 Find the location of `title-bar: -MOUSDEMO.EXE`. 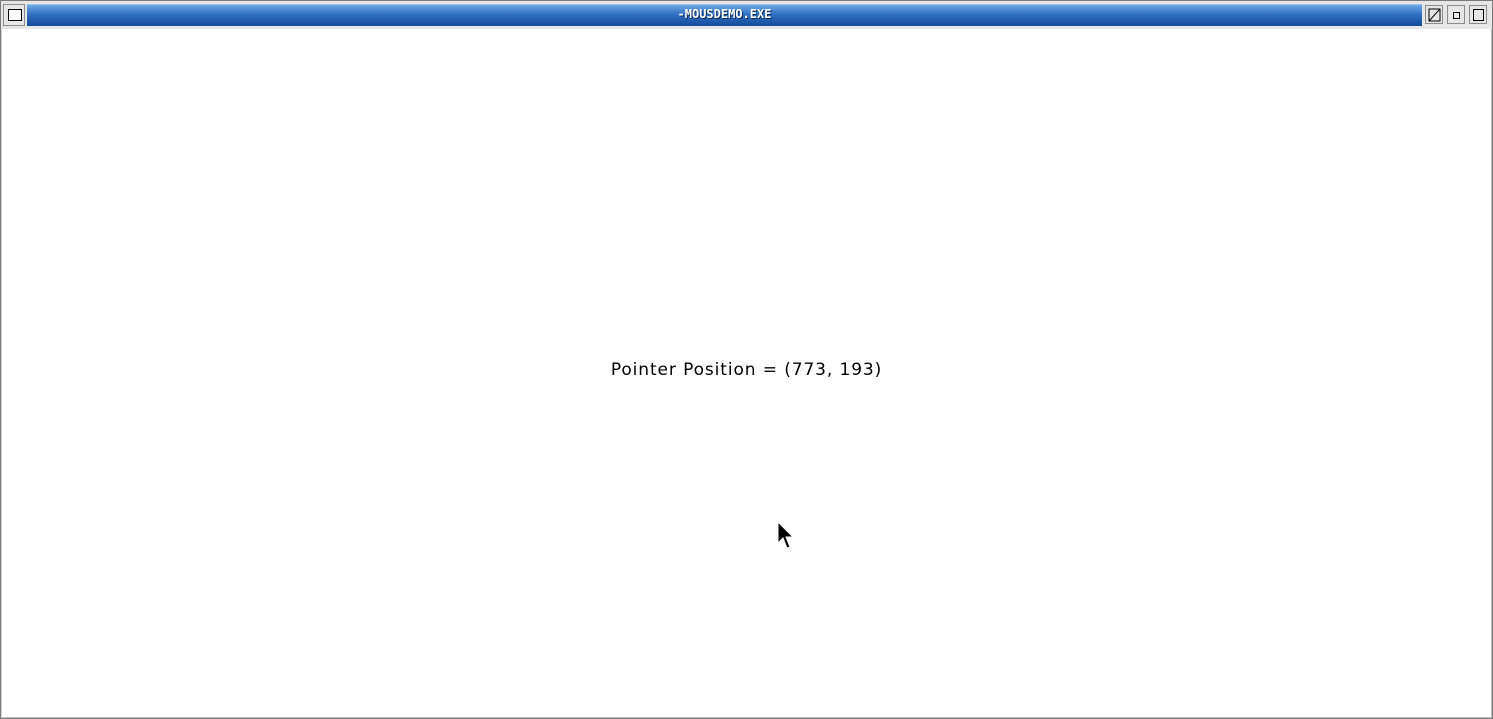

title-bar: -MOUSDEMO.EXE is located at coordinates (746, 15).